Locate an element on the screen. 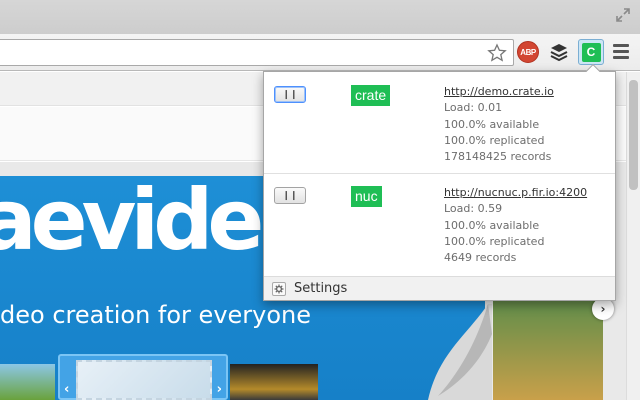 Image resolution: width=640 pixels, height=400 pixels. cluster-name-badge: nuc is located at coordinates (366, 196).